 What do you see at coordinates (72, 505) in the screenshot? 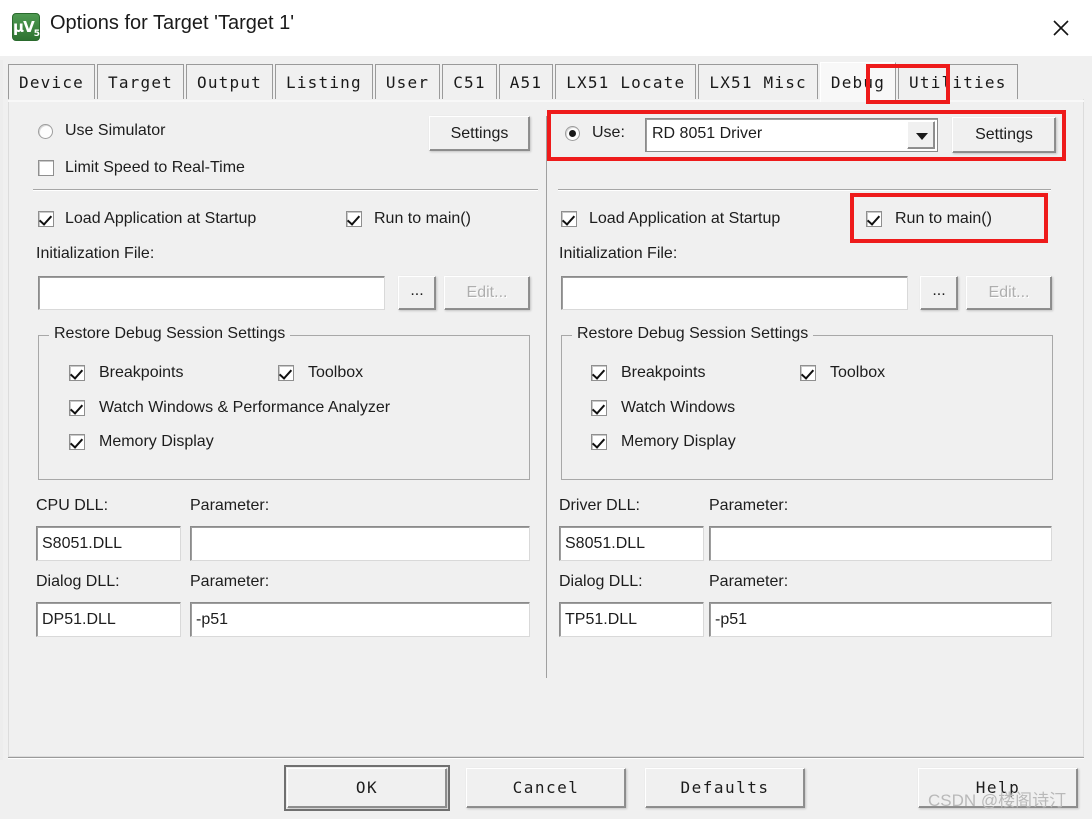
I see `cpu-dll-label: CPU DLL:` at bounding box center [72, 505].